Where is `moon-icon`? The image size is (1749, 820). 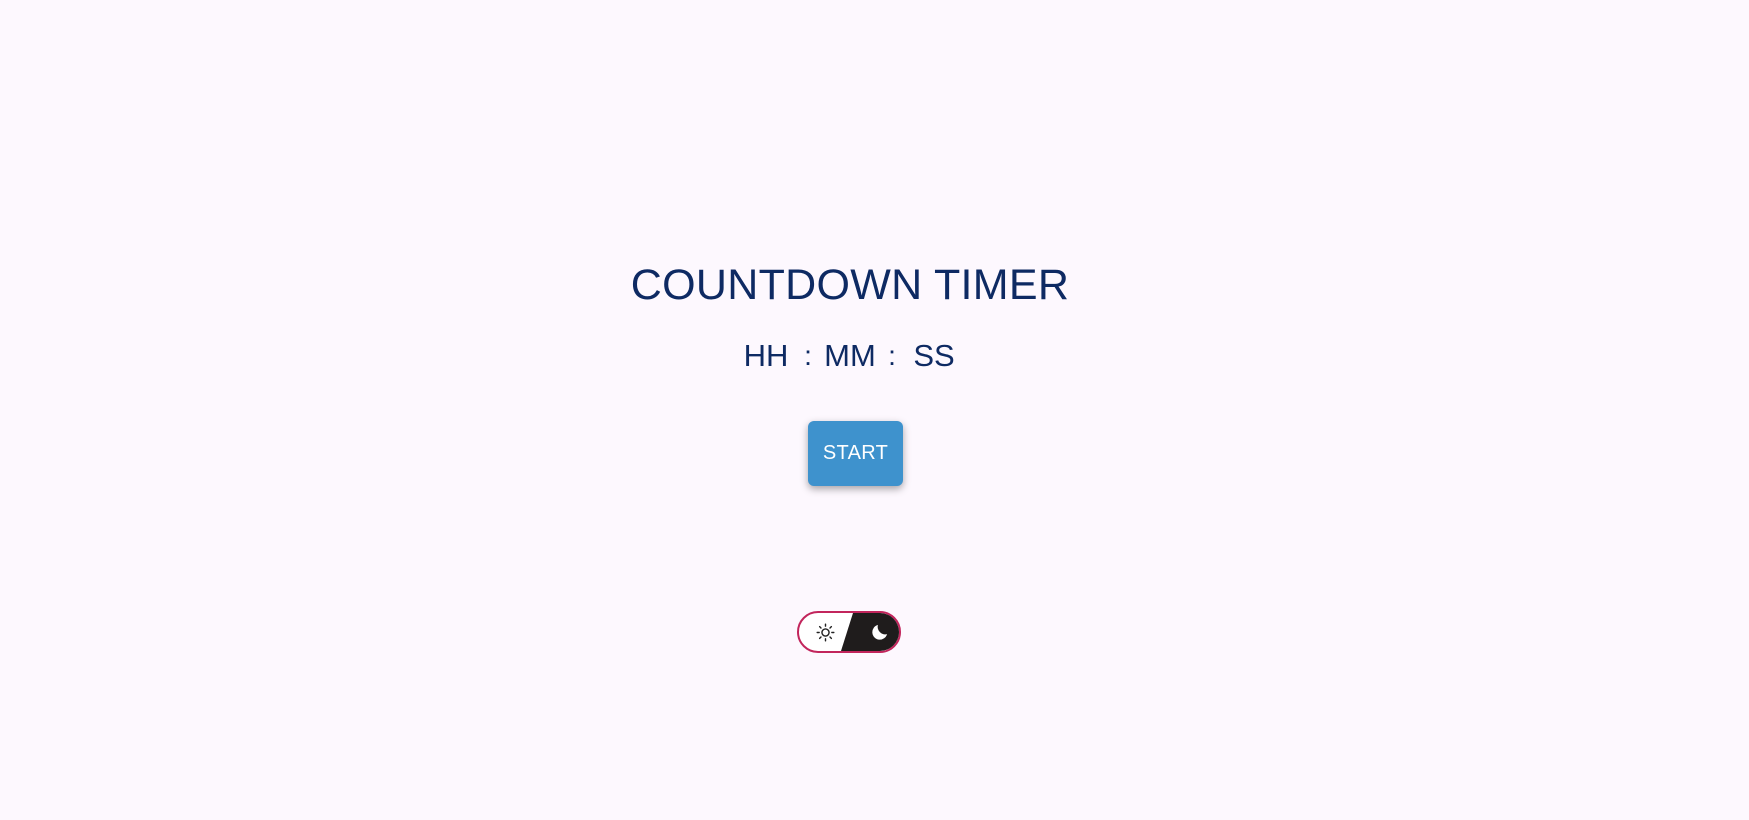 moon-icon is located at coordinates (880, 632).